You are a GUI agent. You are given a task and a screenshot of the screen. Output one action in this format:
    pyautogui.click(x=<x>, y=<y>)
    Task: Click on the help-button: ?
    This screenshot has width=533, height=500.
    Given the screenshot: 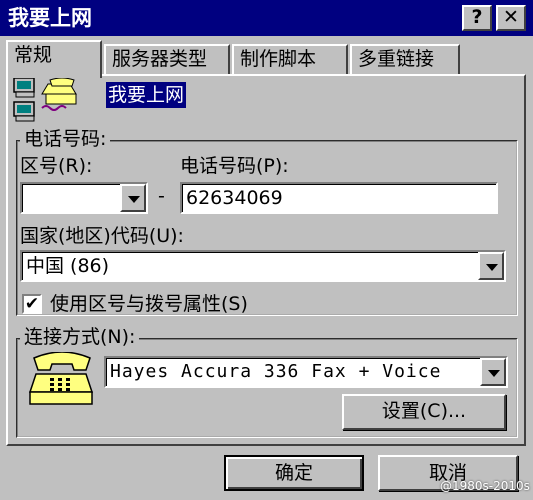 What is the action you would take?
    pyautogui.click(x=477, y=18)
    